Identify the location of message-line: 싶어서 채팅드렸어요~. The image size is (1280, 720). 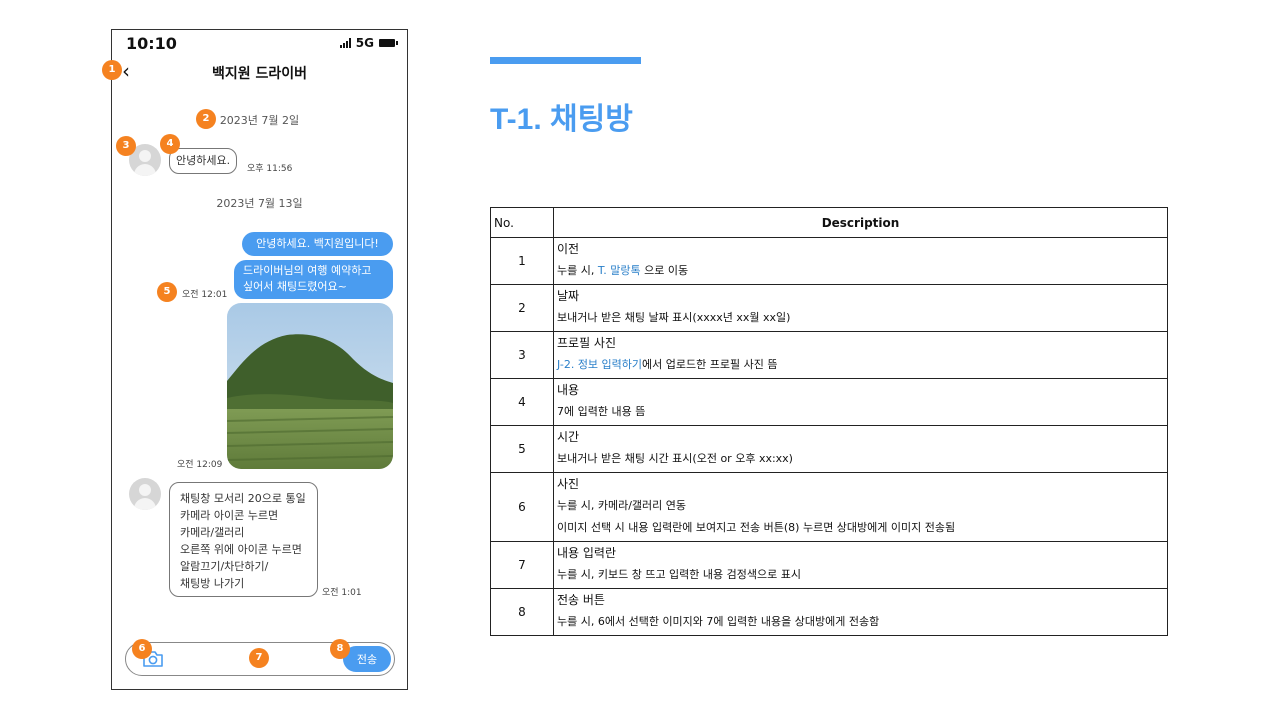
(295, 286).